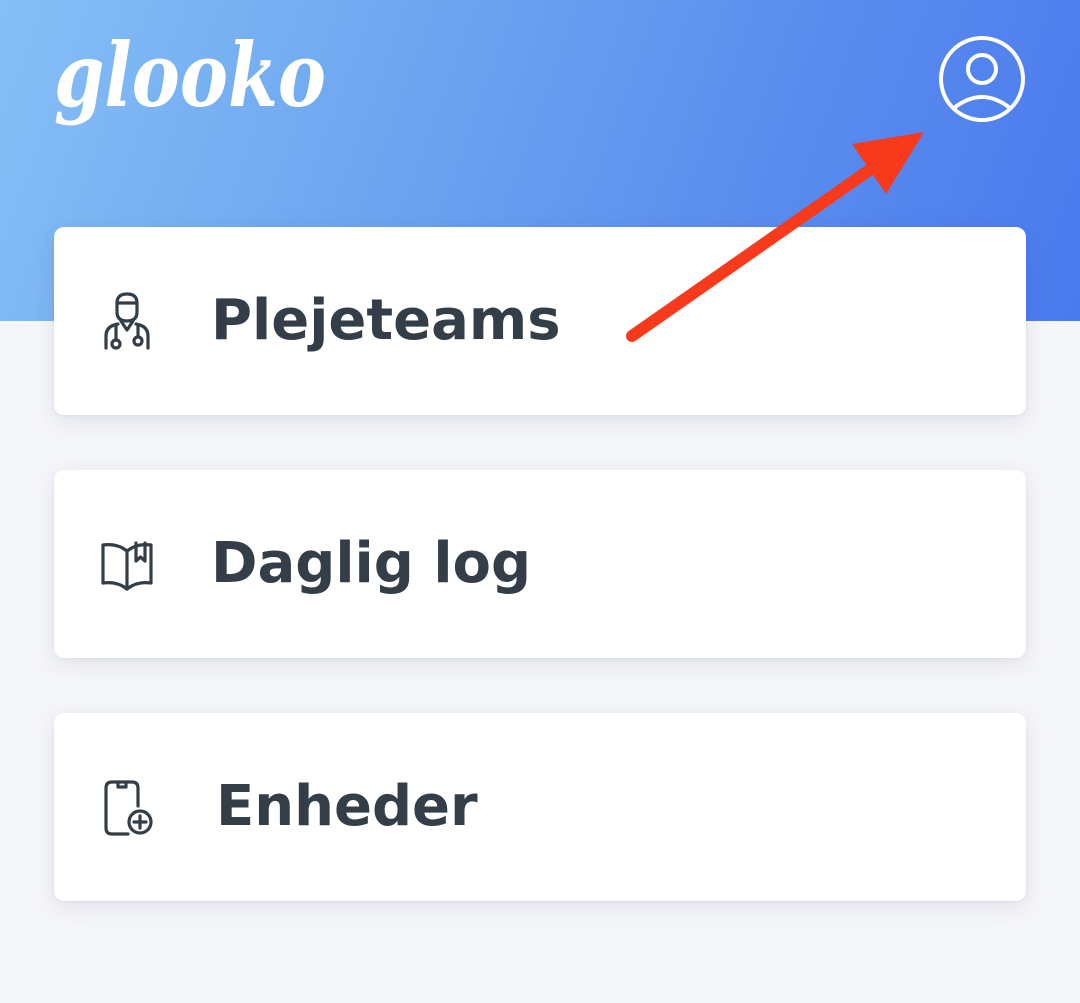  Describe the element at coordinates (190, 75) in the screenshot. I see `logo-text: glooko` at that location.